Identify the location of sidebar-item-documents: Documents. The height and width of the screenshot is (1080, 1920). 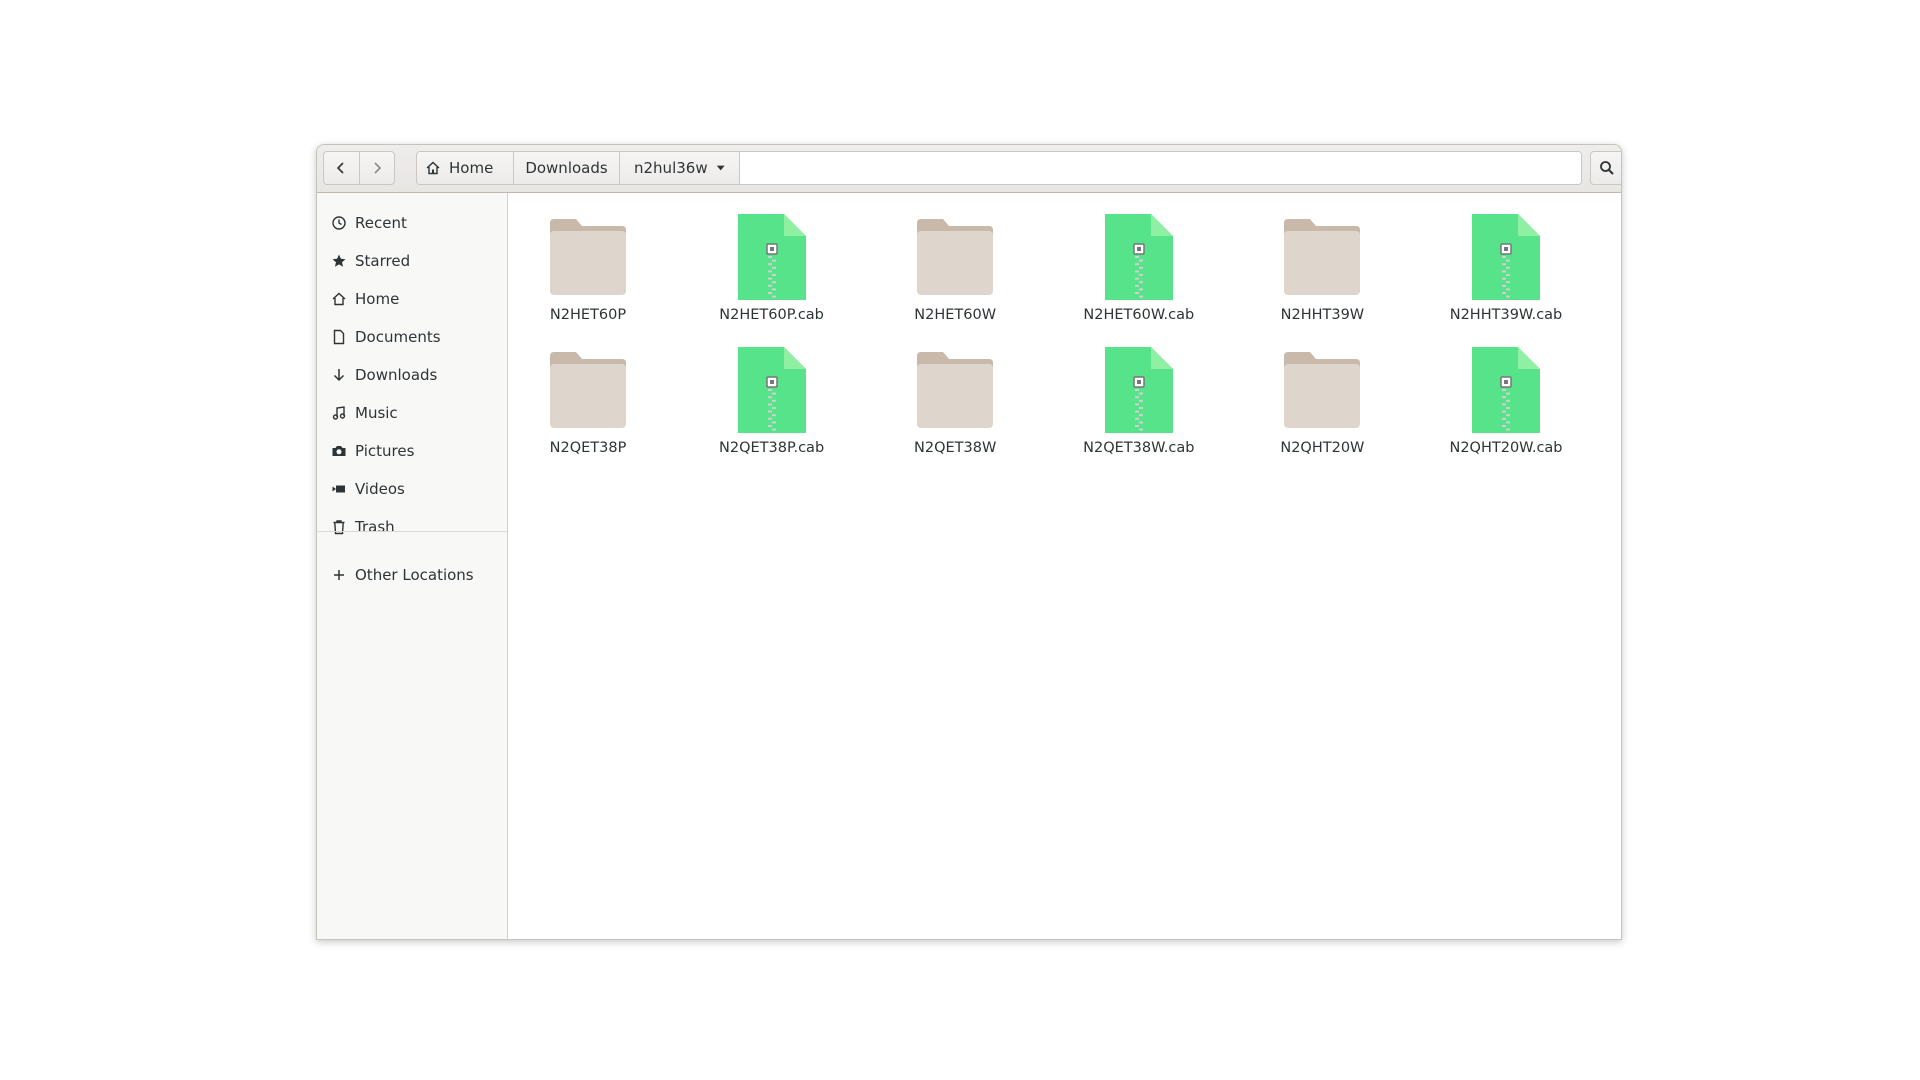
(412, 337).